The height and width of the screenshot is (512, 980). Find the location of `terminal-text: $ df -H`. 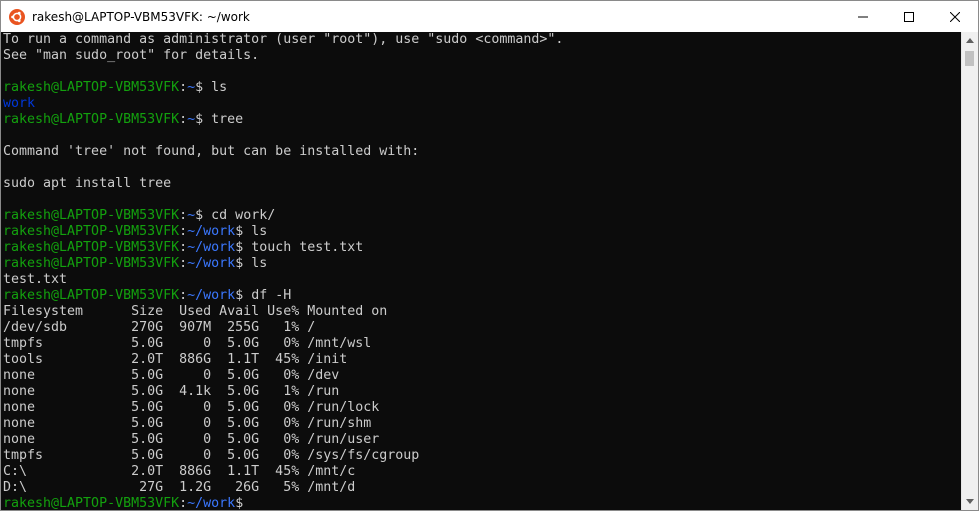

terminal-text: $ df -H is located at coordinates (263, 295).